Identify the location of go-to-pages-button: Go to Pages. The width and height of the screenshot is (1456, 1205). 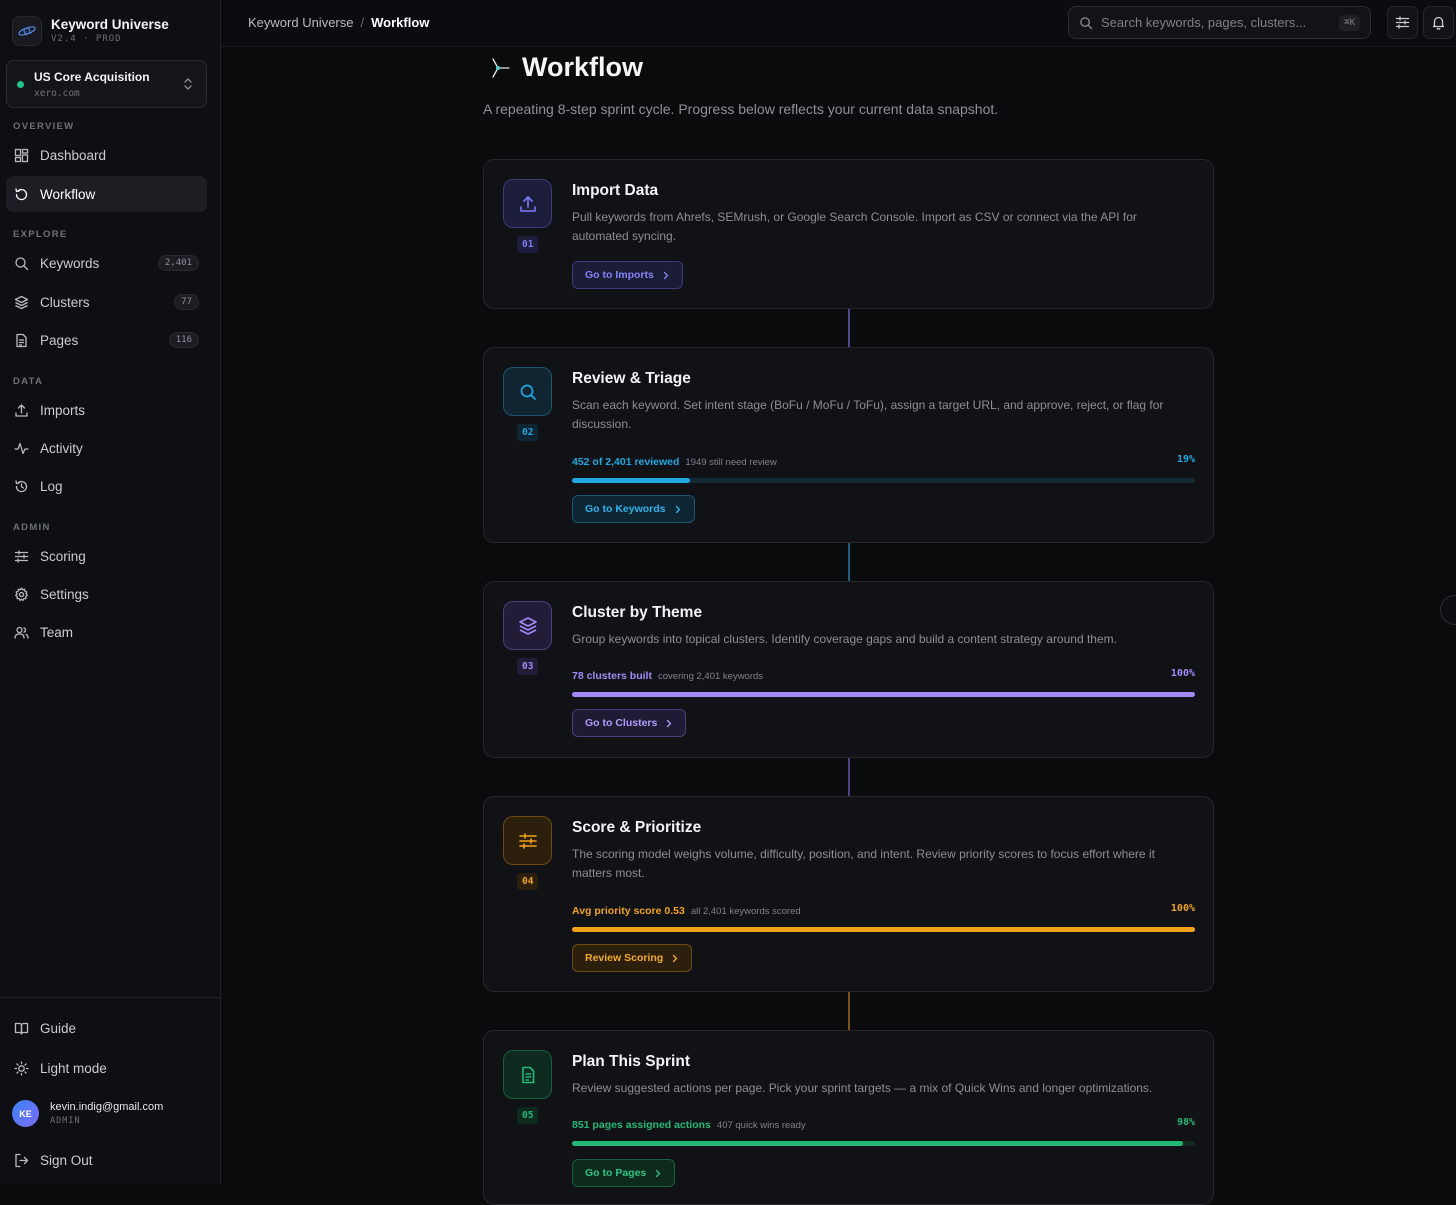
(624, 1173).